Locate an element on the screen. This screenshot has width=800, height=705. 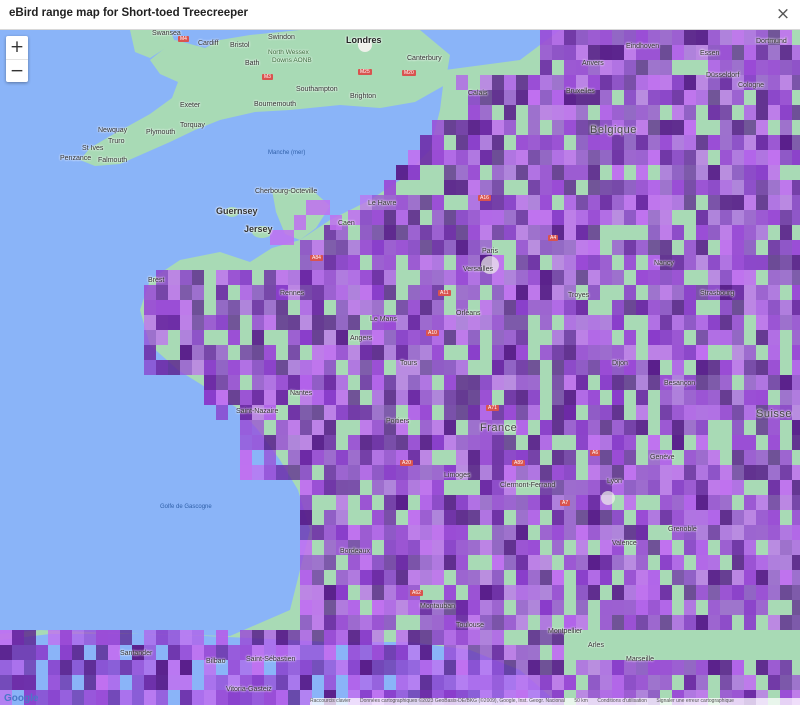
zoom-out-button: − is located at coordinates (17, 71).